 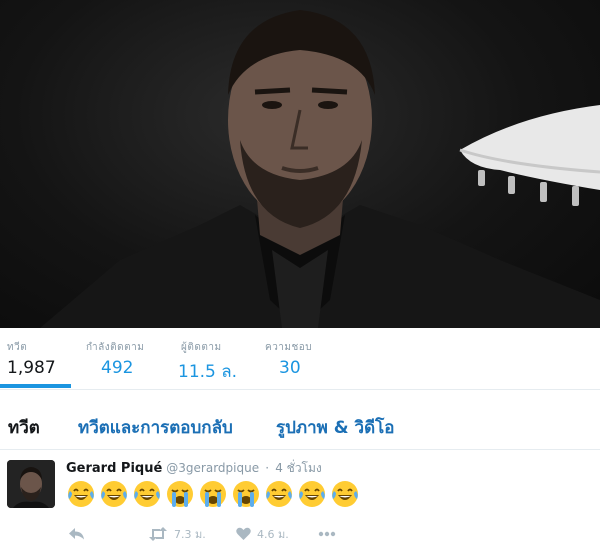 I want to click on avatar, so click(x=31, y=484).